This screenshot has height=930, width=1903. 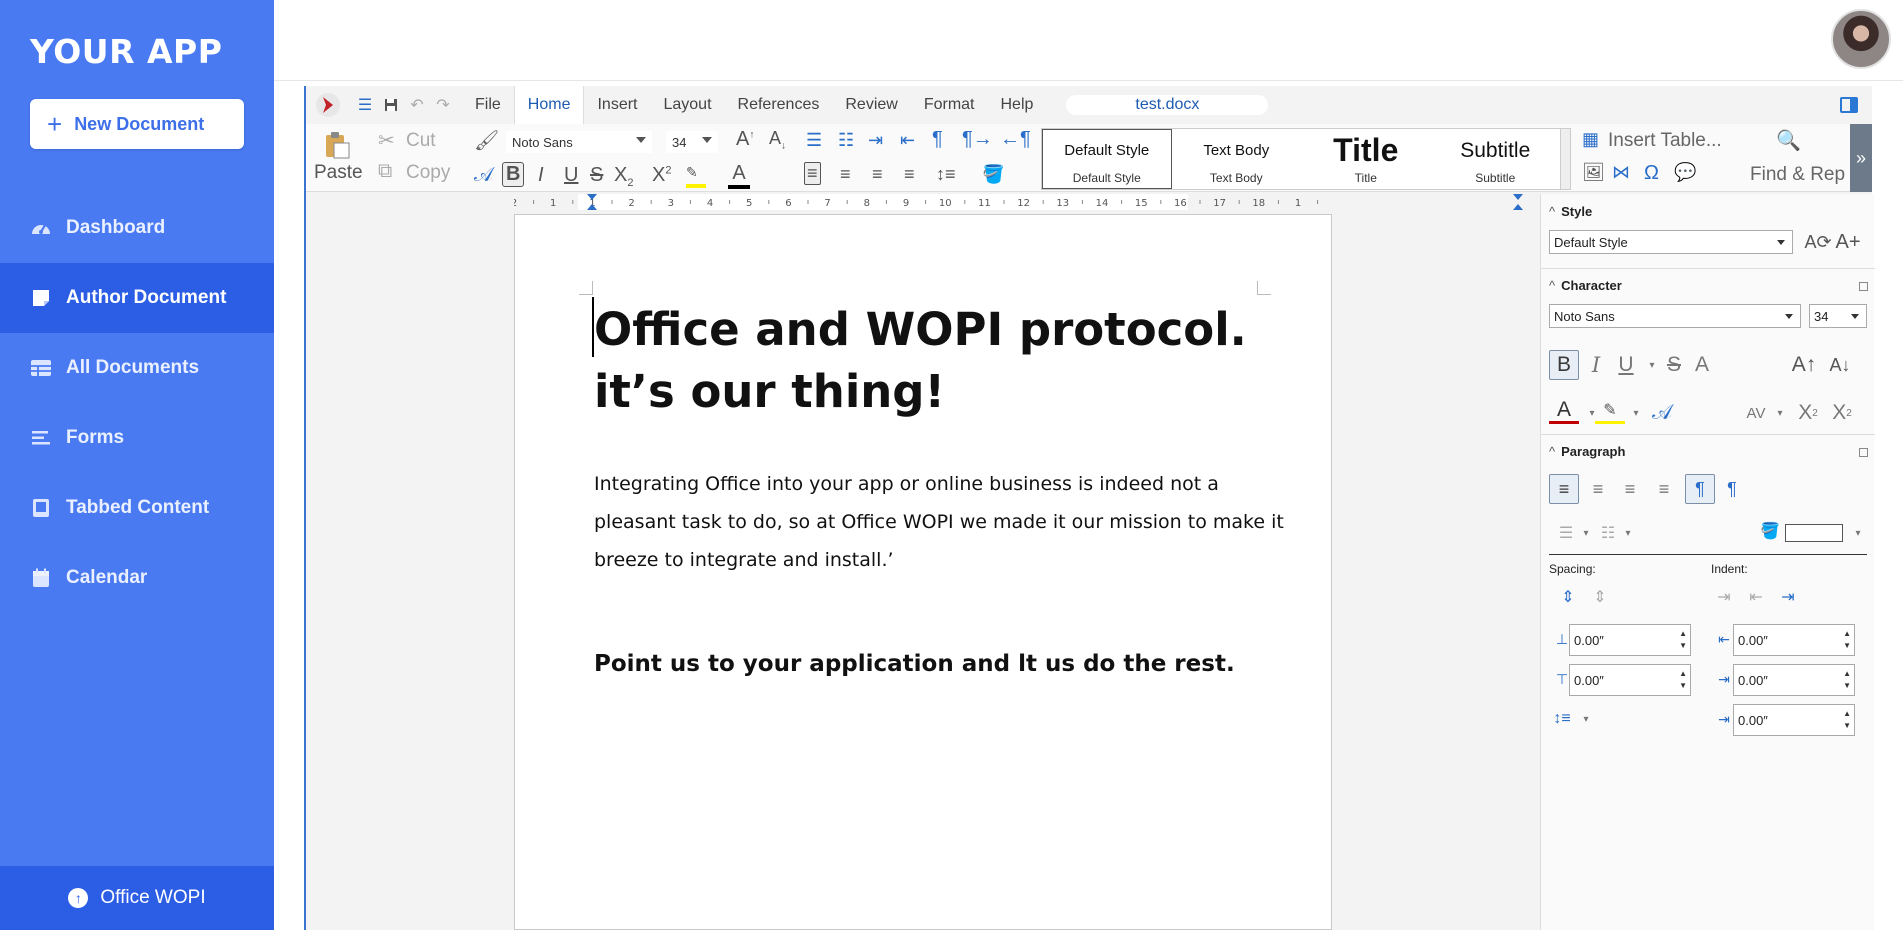 What do you see at coordinates (417, 105) in the screenshot?
I see `undo-icon: ↶` at bounding box center [417, 105].